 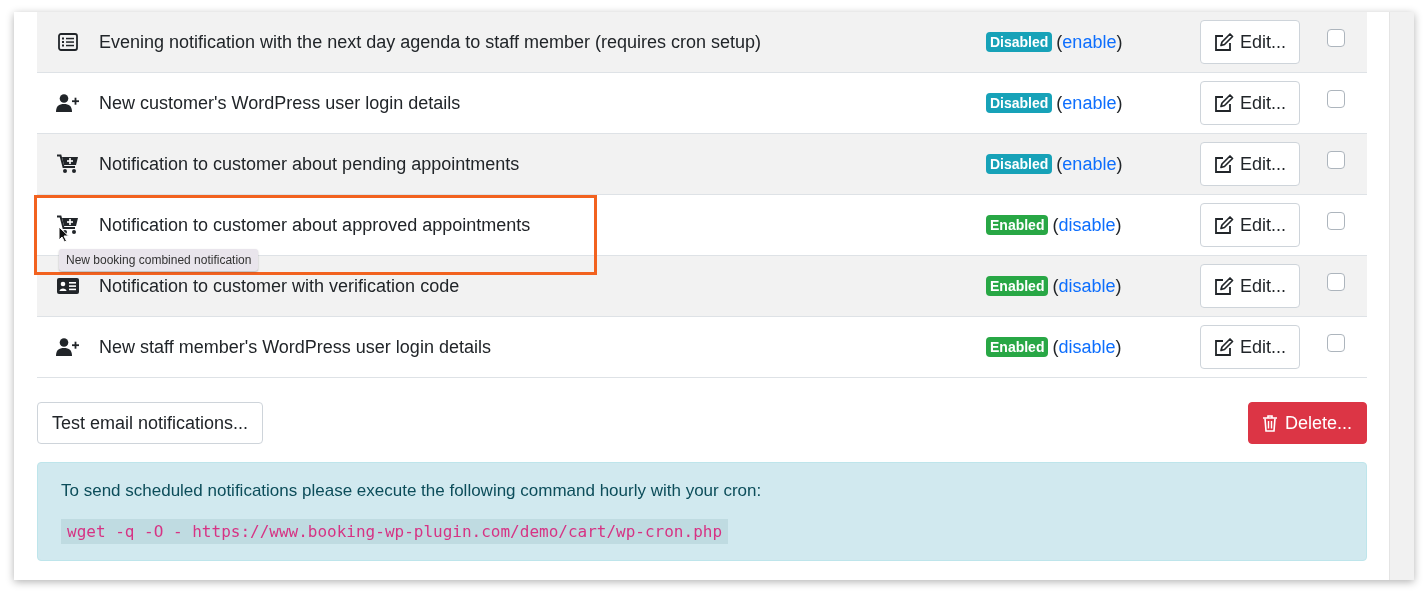 I want to click on notification-title: Notification to customer about approved appointments, so click(x=315, y=225).